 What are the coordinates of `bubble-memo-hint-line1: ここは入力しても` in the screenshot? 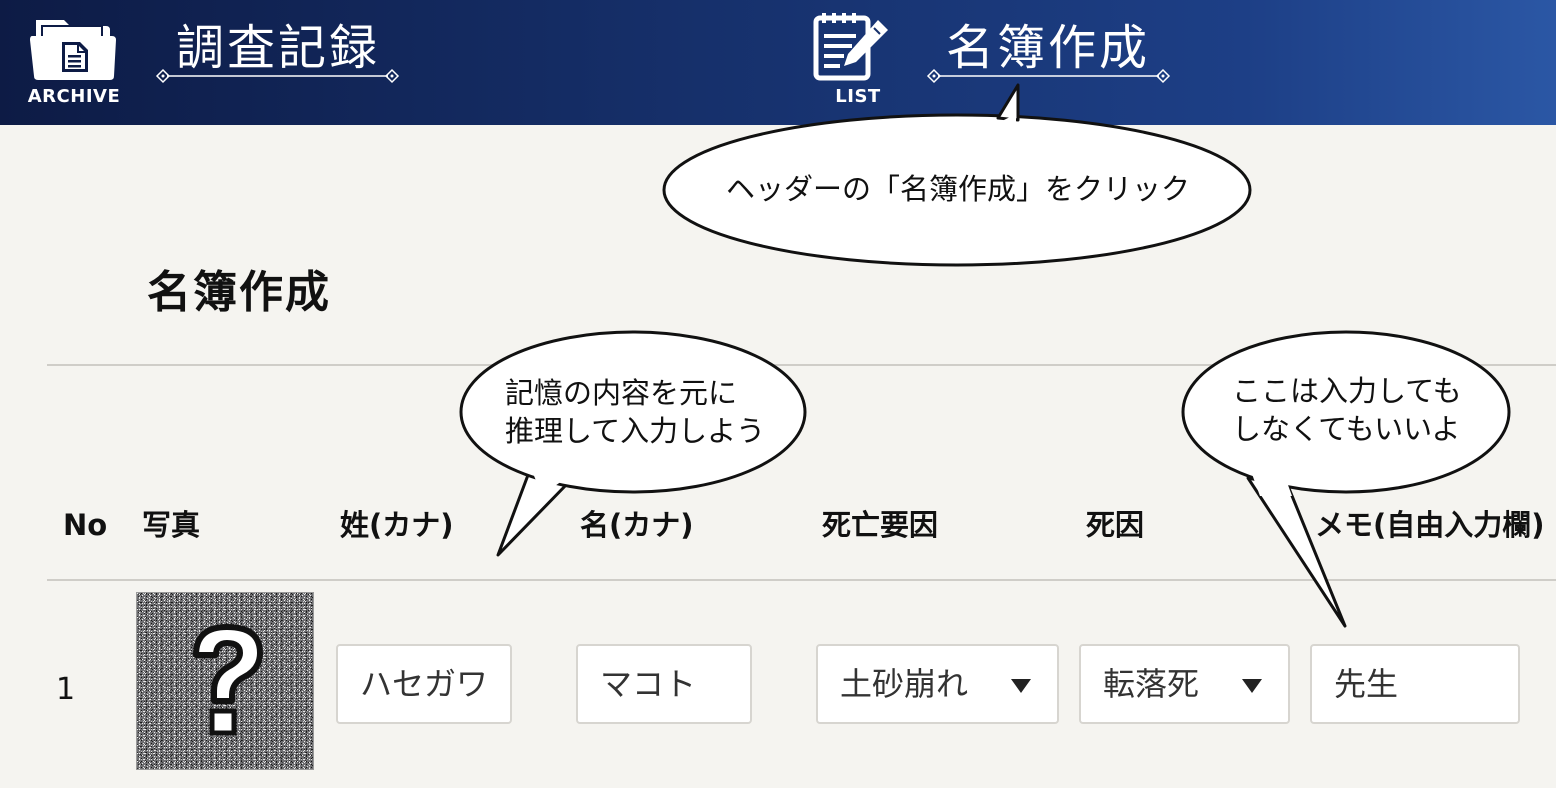 It's located at (1347, 391).